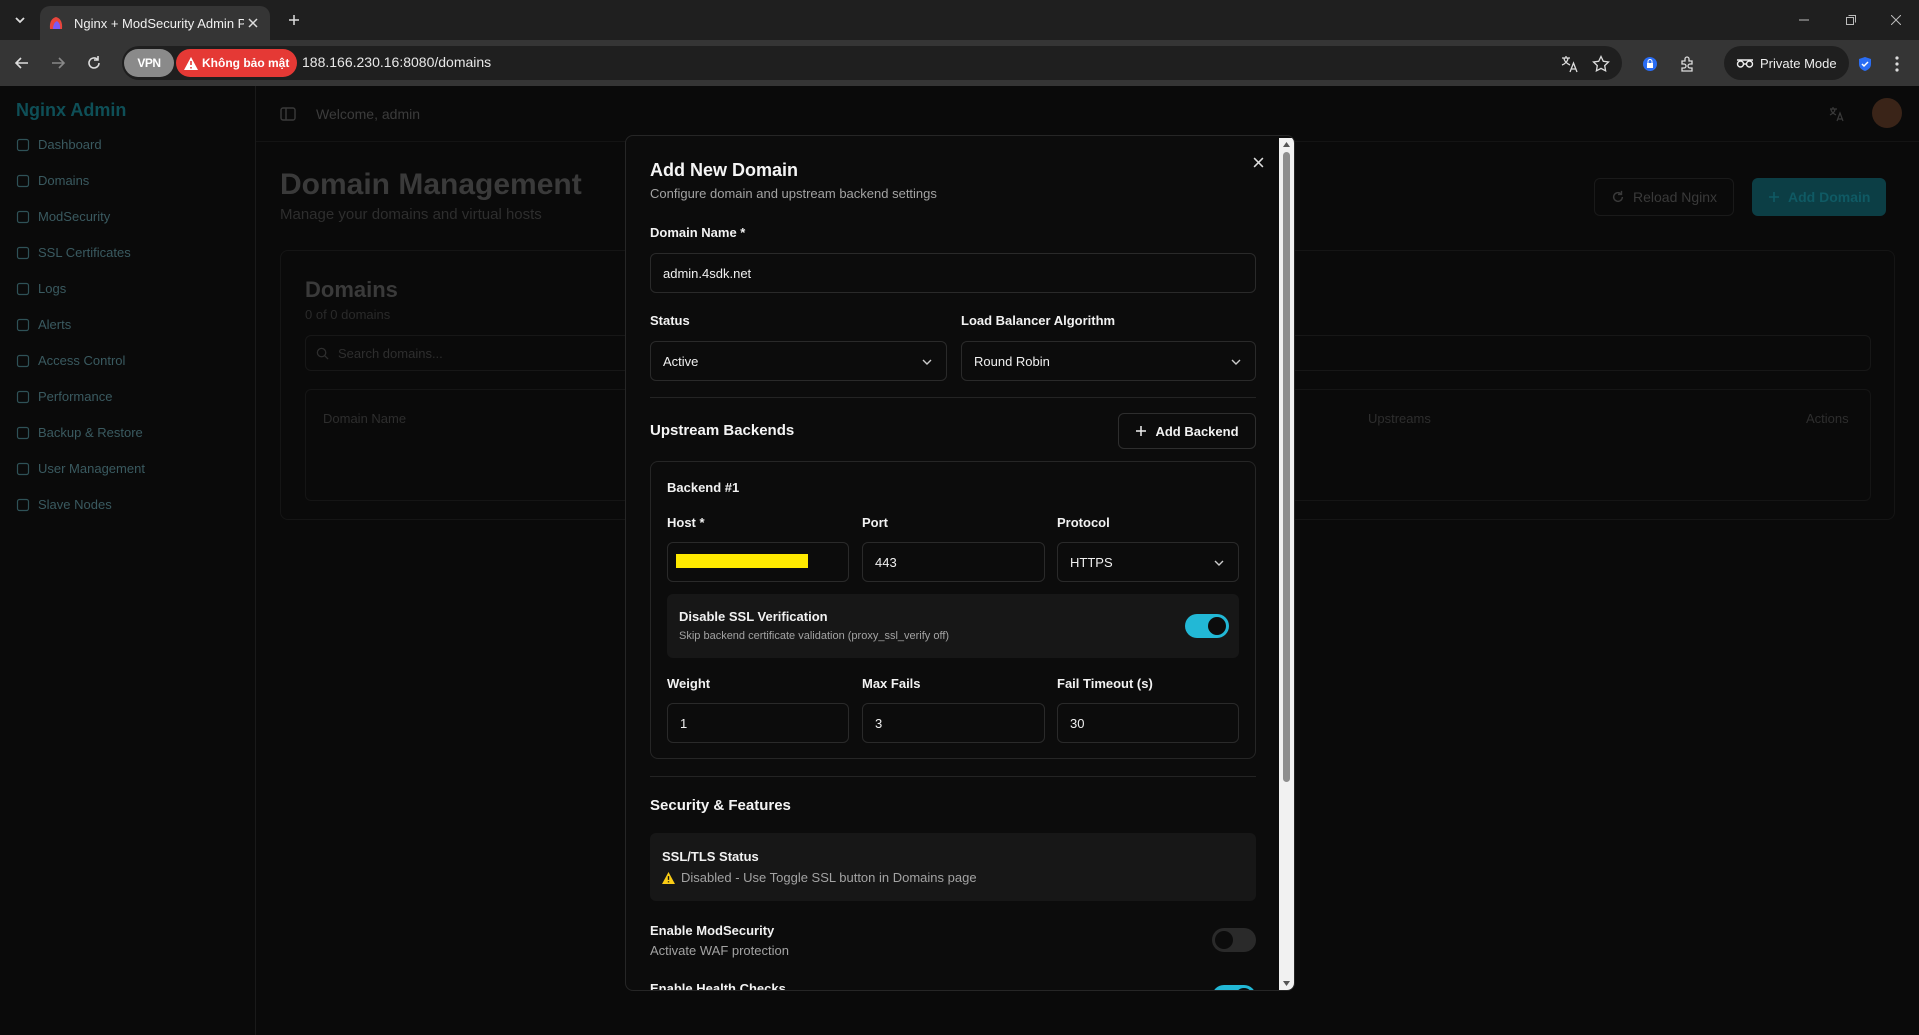 The image size is (1919, 1035). What do you see at coordinates (1829, 197) in the screenshot?
I see `add-domain-label: Add Domain` at bounding box center [1829, 197].